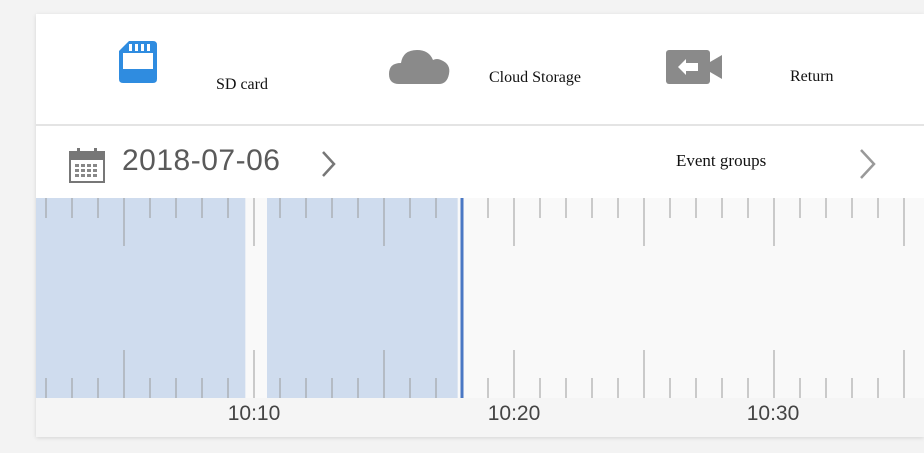  What do you see at coordinates (867, 164) in the screenshot?
I see `event-groups-chevron-icon` at bounding box center [867, 164].